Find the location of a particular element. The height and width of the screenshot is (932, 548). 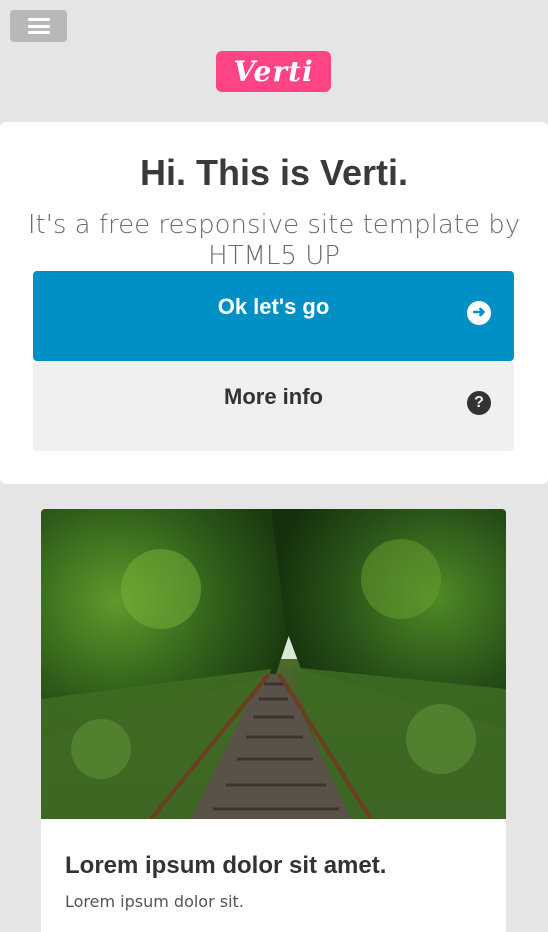

more-info-button: More info ? is located at coordinates (273, 406).